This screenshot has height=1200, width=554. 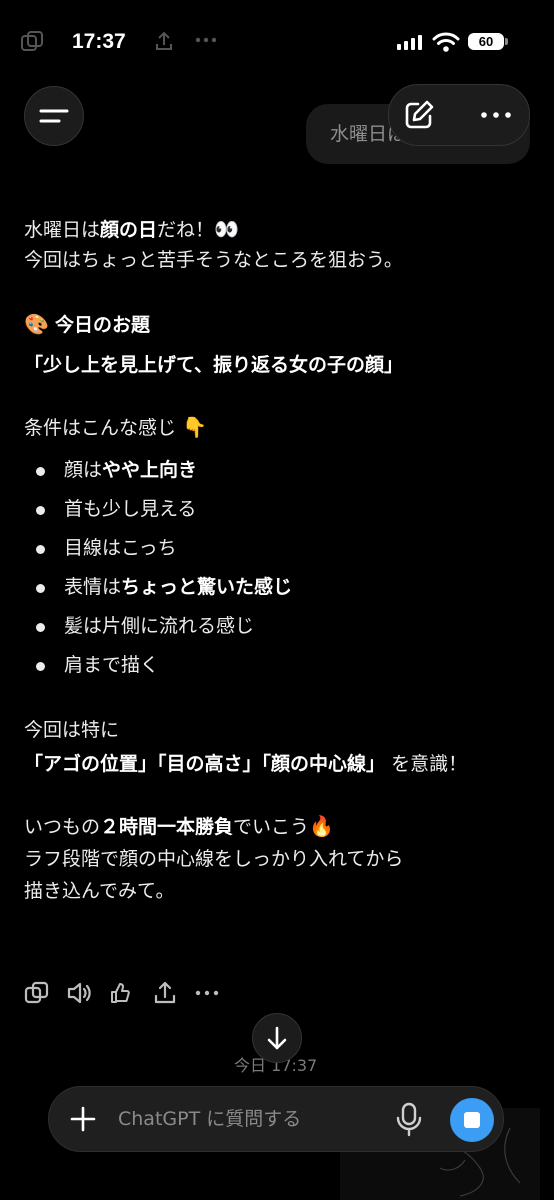 I want to click on more-actions-button, so click(x=207, y=993).